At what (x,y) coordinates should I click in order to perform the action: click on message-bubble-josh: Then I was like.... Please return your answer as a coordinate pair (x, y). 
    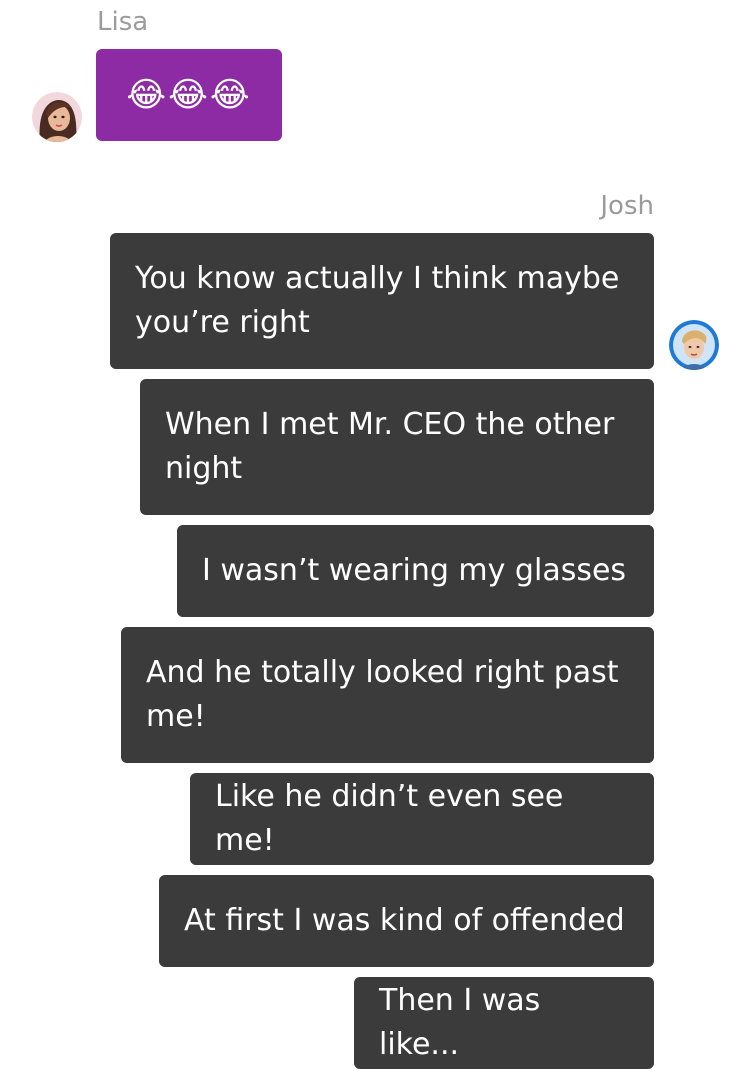
    Looking at the image, I should click on (504, 1023).